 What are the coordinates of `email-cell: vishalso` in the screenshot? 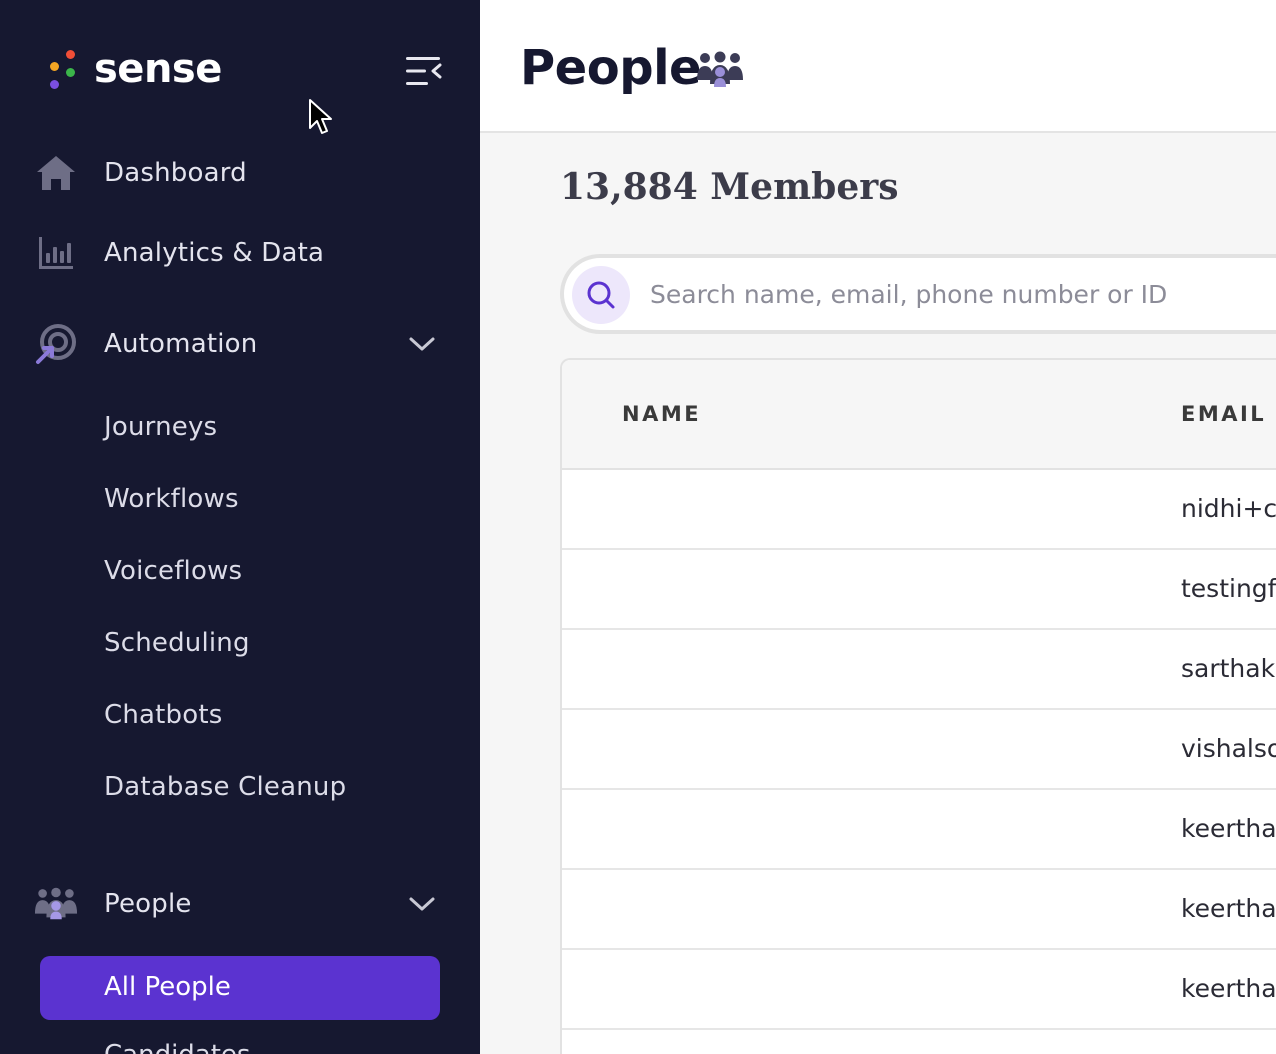 It's located at (1228, 748).